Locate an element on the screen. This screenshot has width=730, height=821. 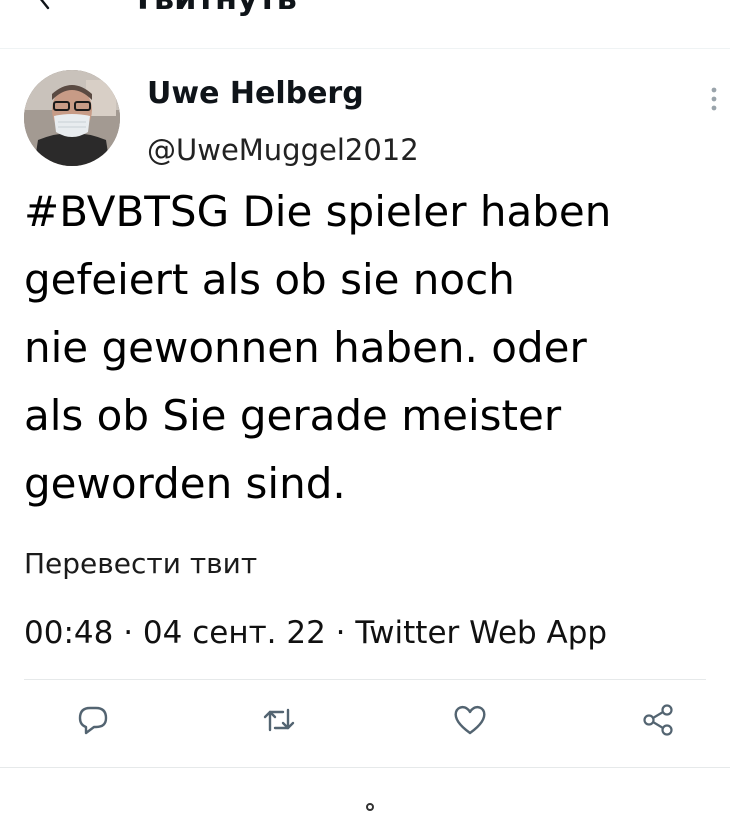
retweet-icon is located at coordinates (279, 722).